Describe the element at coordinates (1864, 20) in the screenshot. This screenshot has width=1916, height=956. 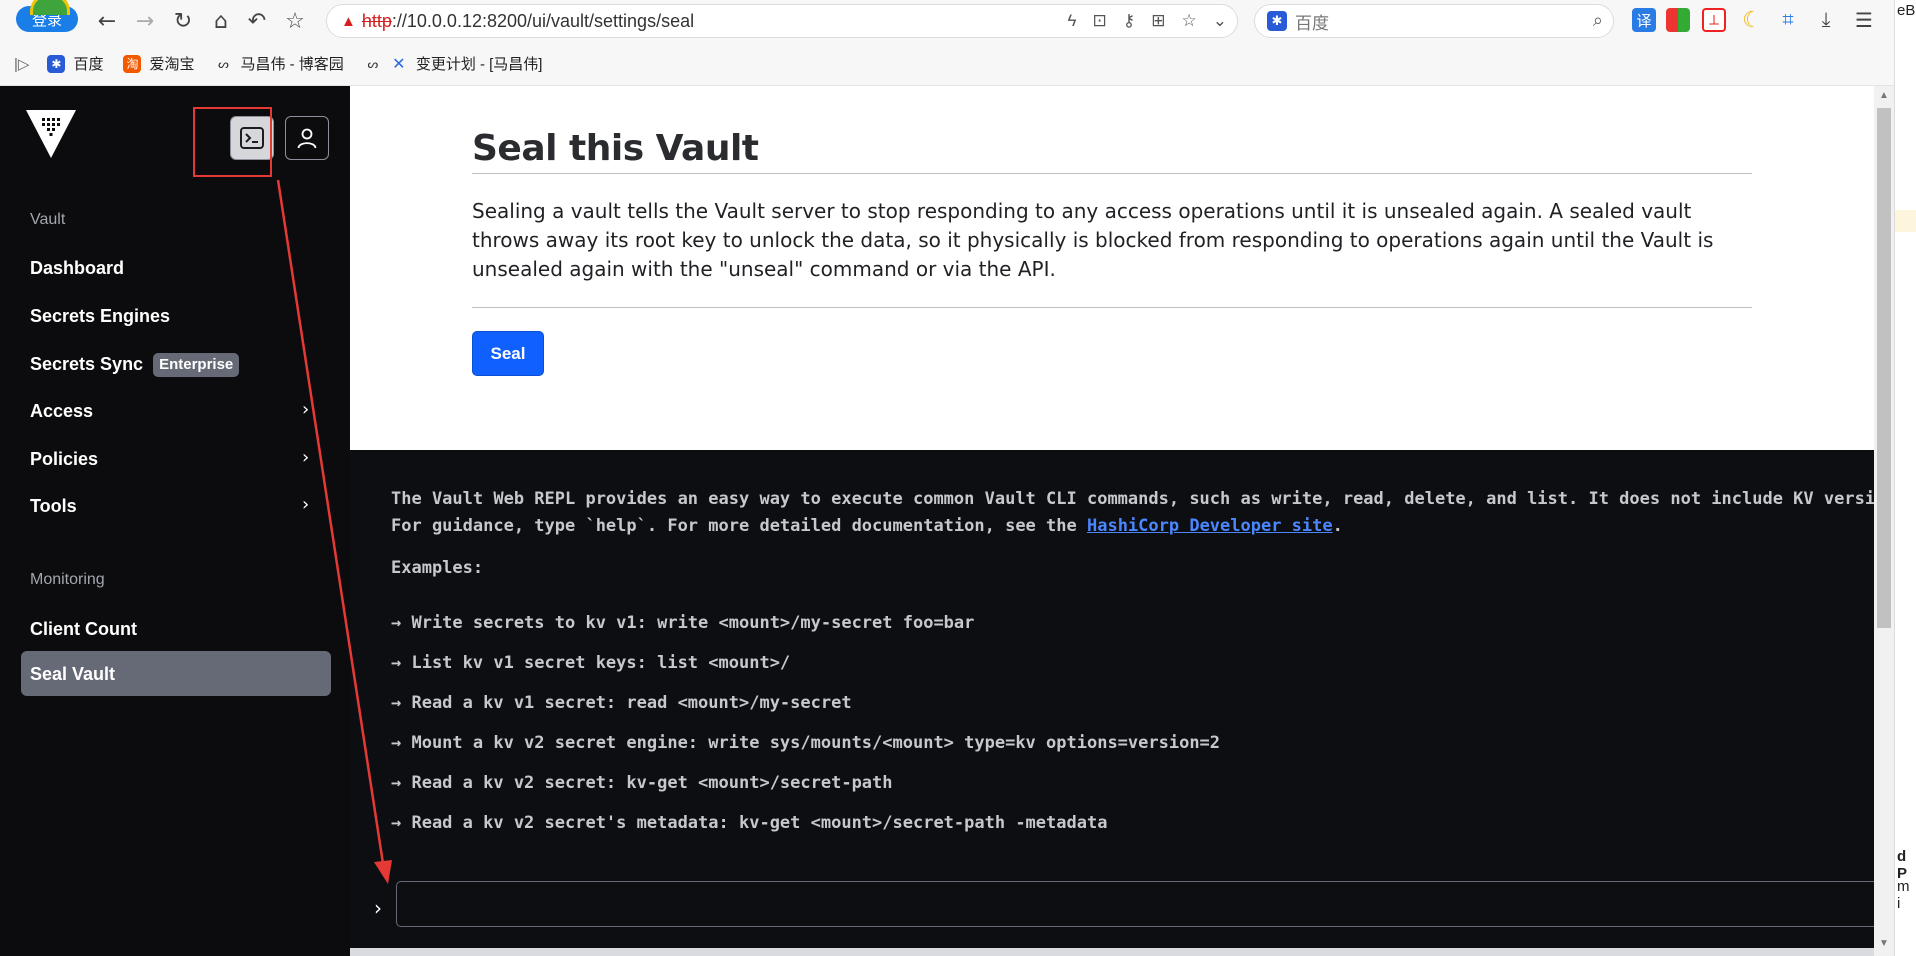
I see `menu-icon: ☰` at that location.